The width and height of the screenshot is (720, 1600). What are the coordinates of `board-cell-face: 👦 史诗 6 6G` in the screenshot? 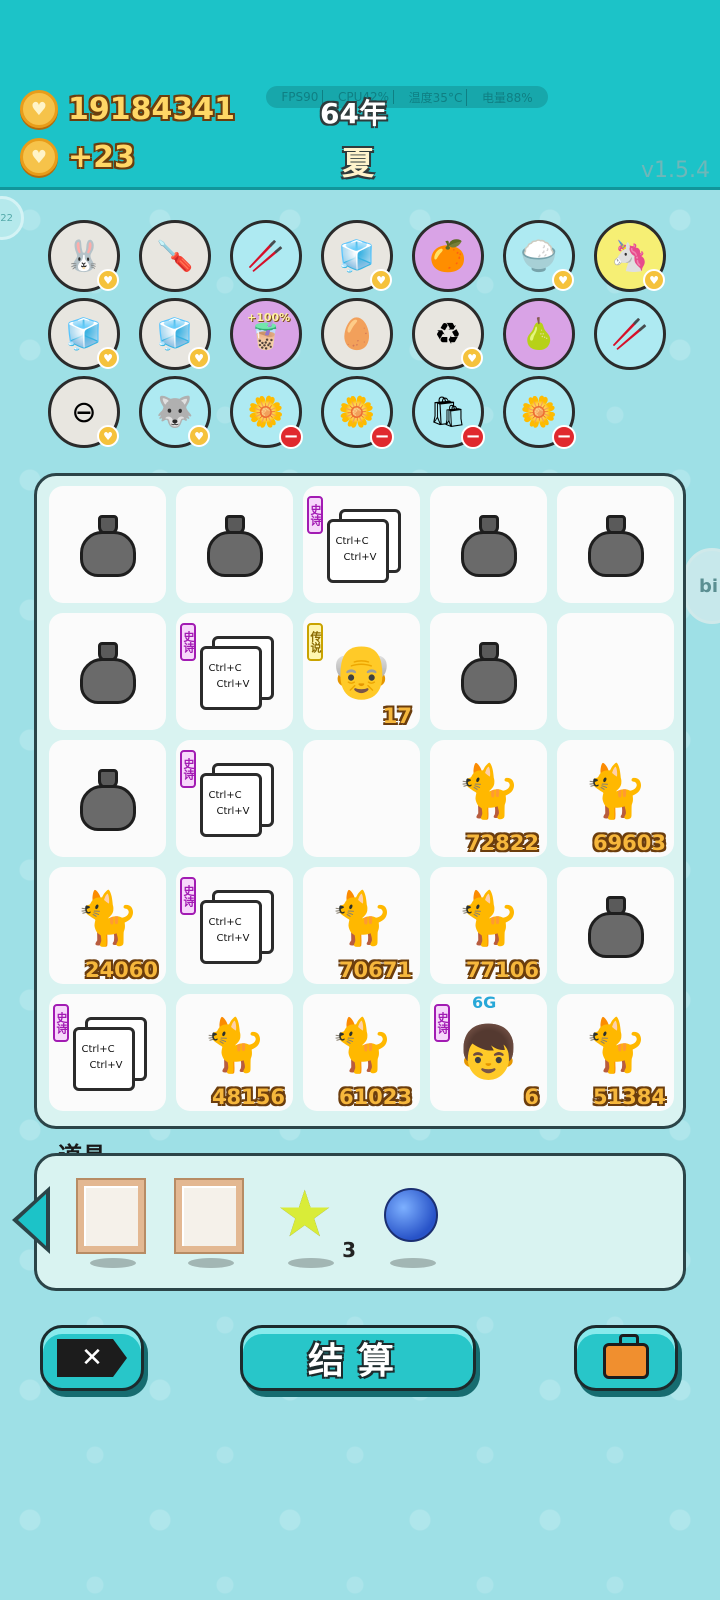 It's located at (488, 1052).